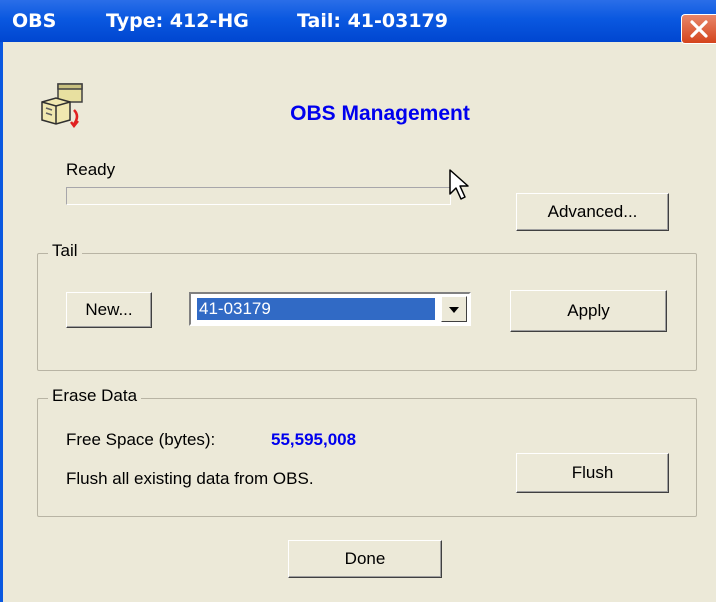 The image size is (716, 602). I want to click on status-label: Ready, so click(91, 169).